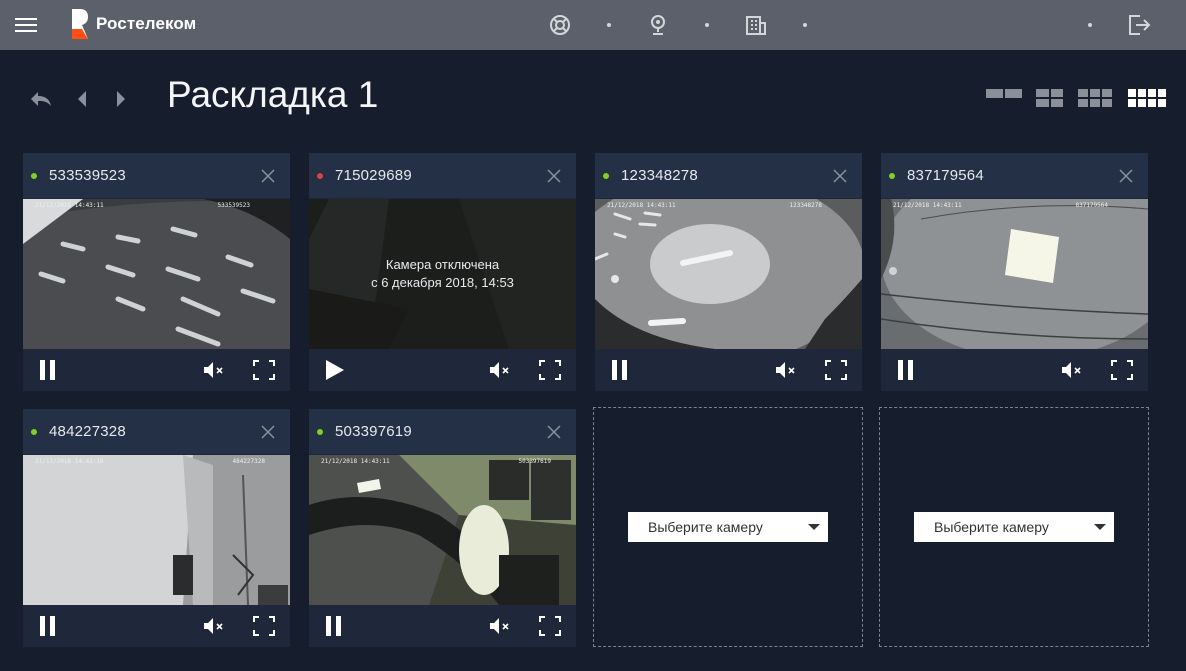  Describe the element at coordinates (335, 370) in the screenshot. I see `play-icon` at that location.